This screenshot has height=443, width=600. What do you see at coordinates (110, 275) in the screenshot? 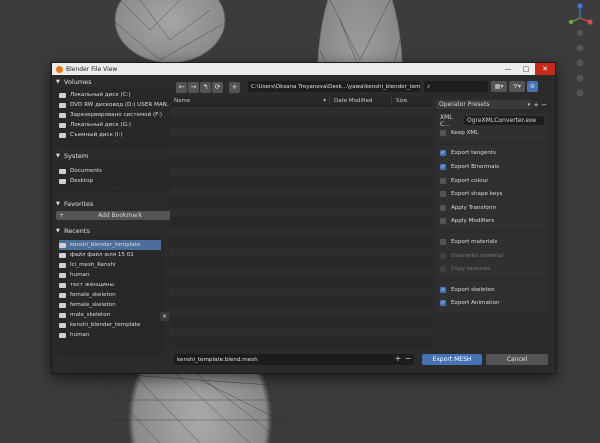
I see `recent-item: human` at bounding box center [110, 275].